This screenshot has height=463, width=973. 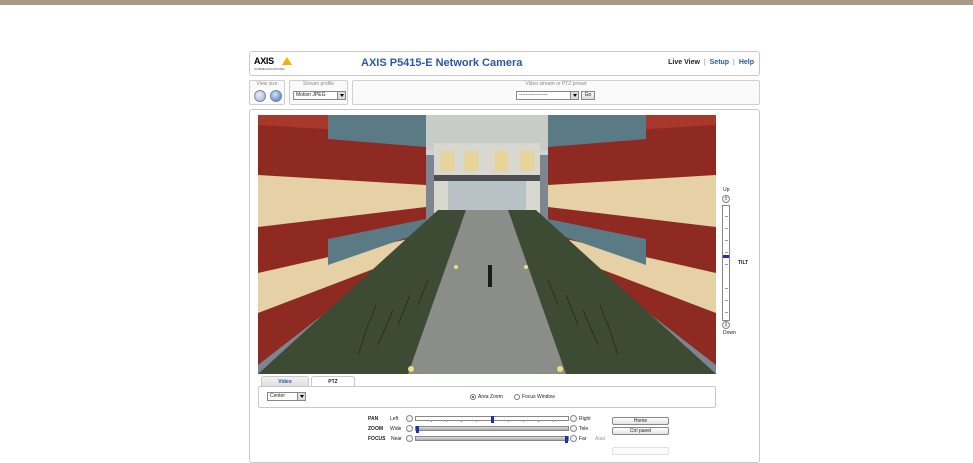 I want to click on ptz-options-panel: Center Area Zoom Focus Window, so click(x=487, y=397).